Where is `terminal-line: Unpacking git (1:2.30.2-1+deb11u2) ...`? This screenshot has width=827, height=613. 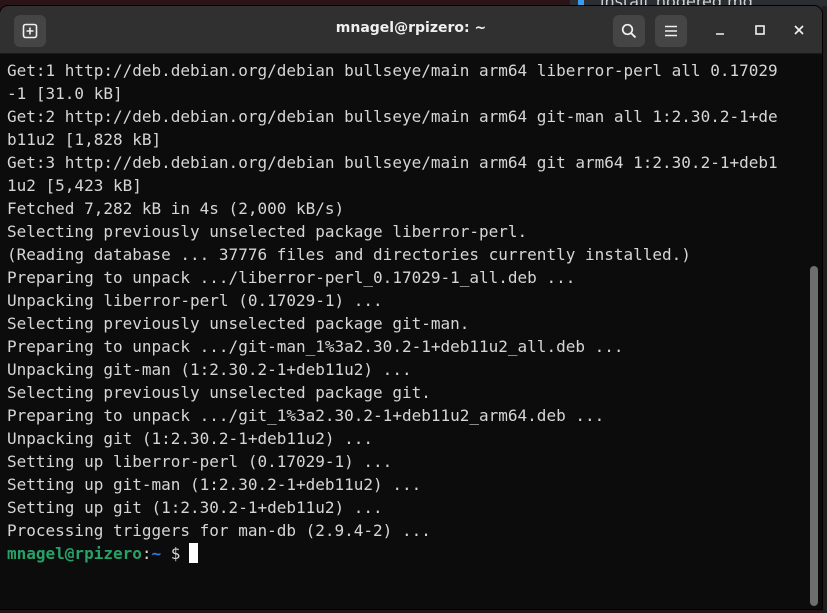 terminal-line: Unpacking git (1:2.30.2-1+deb11u2) ... is located at coordinates (190, 438).